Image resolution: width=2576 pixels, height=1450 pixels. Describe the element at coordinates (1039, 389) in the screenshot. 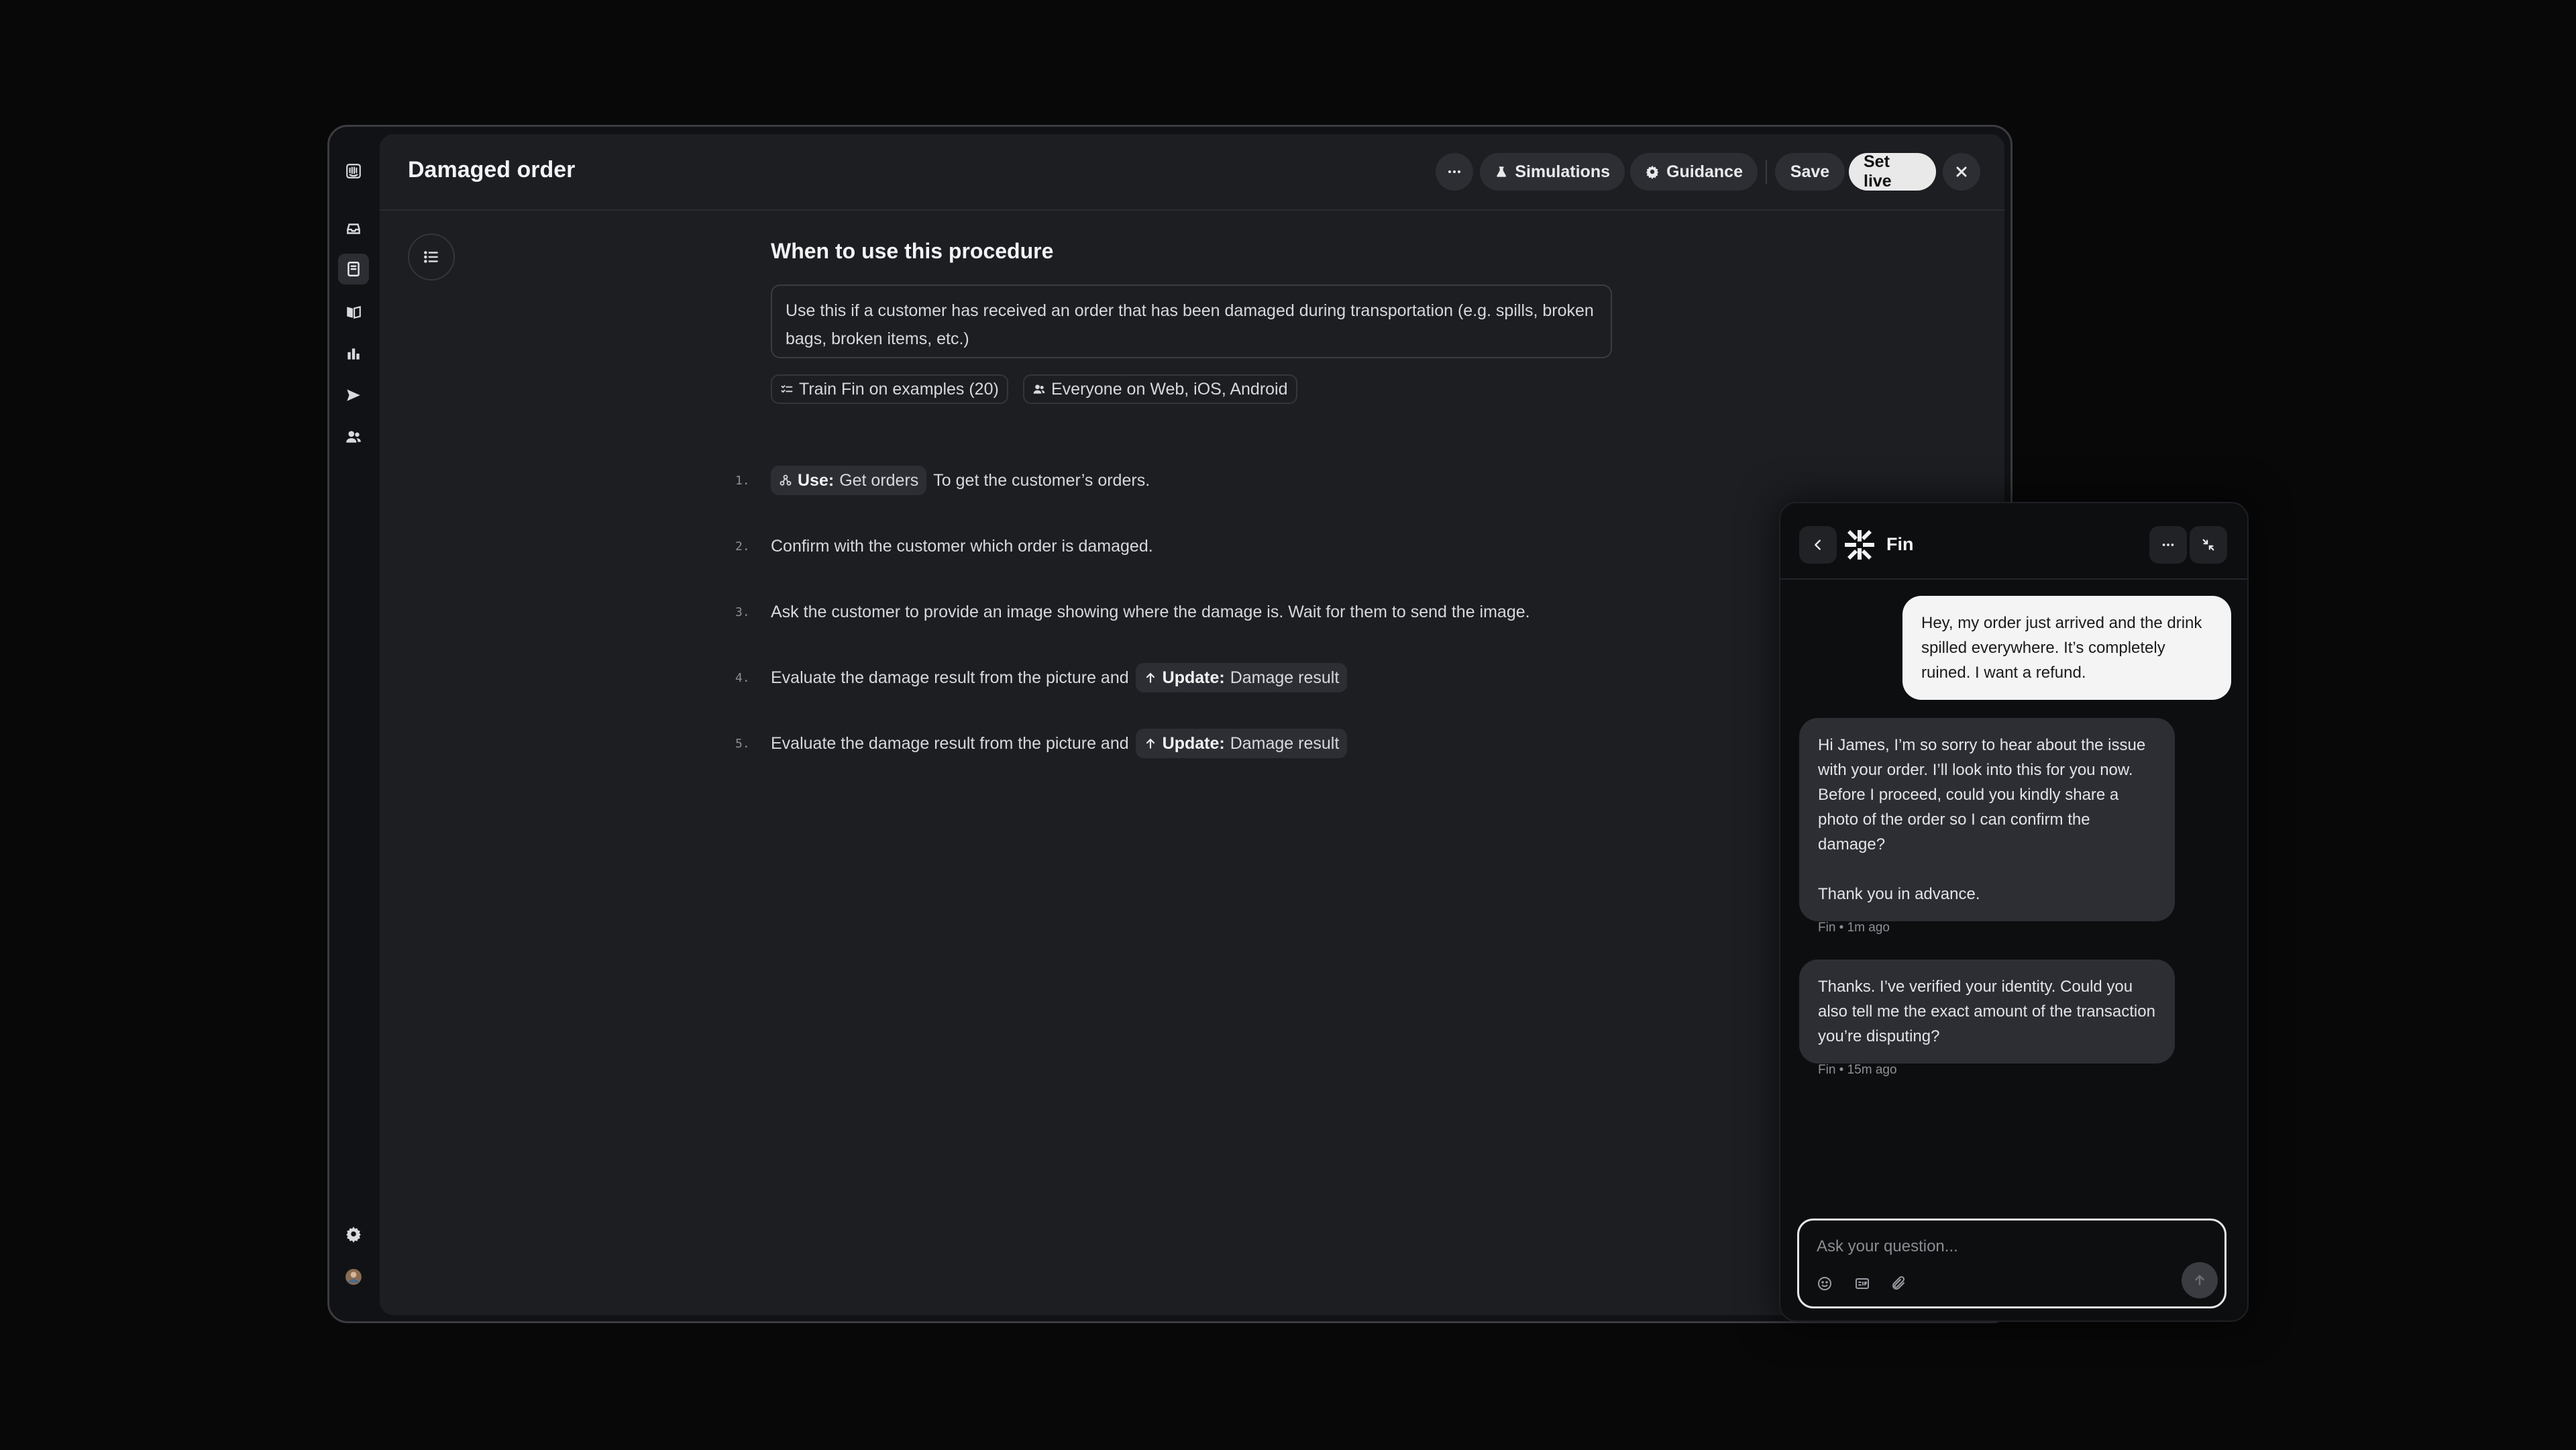

I see `people-icon` at that location.